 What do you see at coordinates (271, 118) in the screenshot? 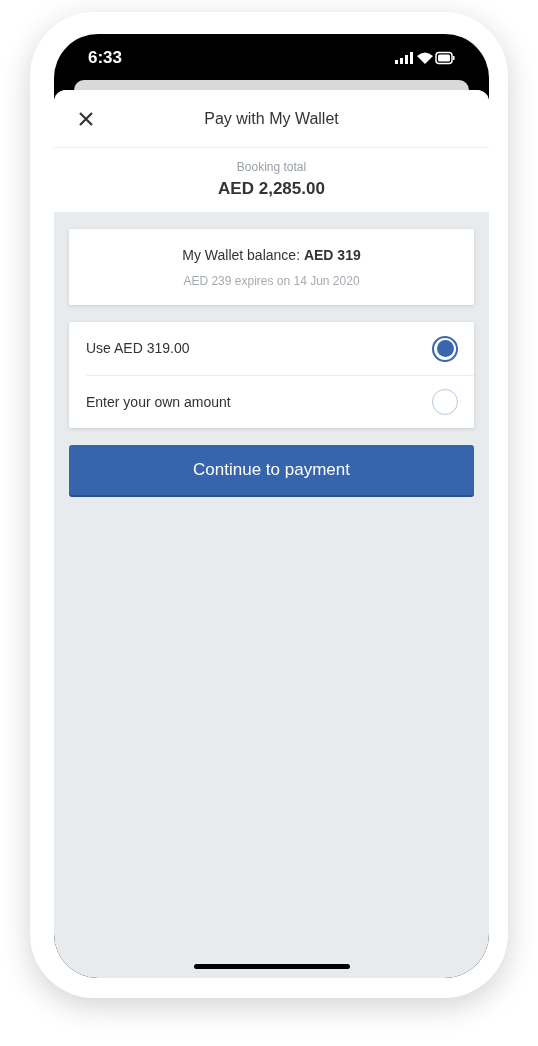
I see `modal-title: Pay with My Wallet` at bounding box center [271, 118].